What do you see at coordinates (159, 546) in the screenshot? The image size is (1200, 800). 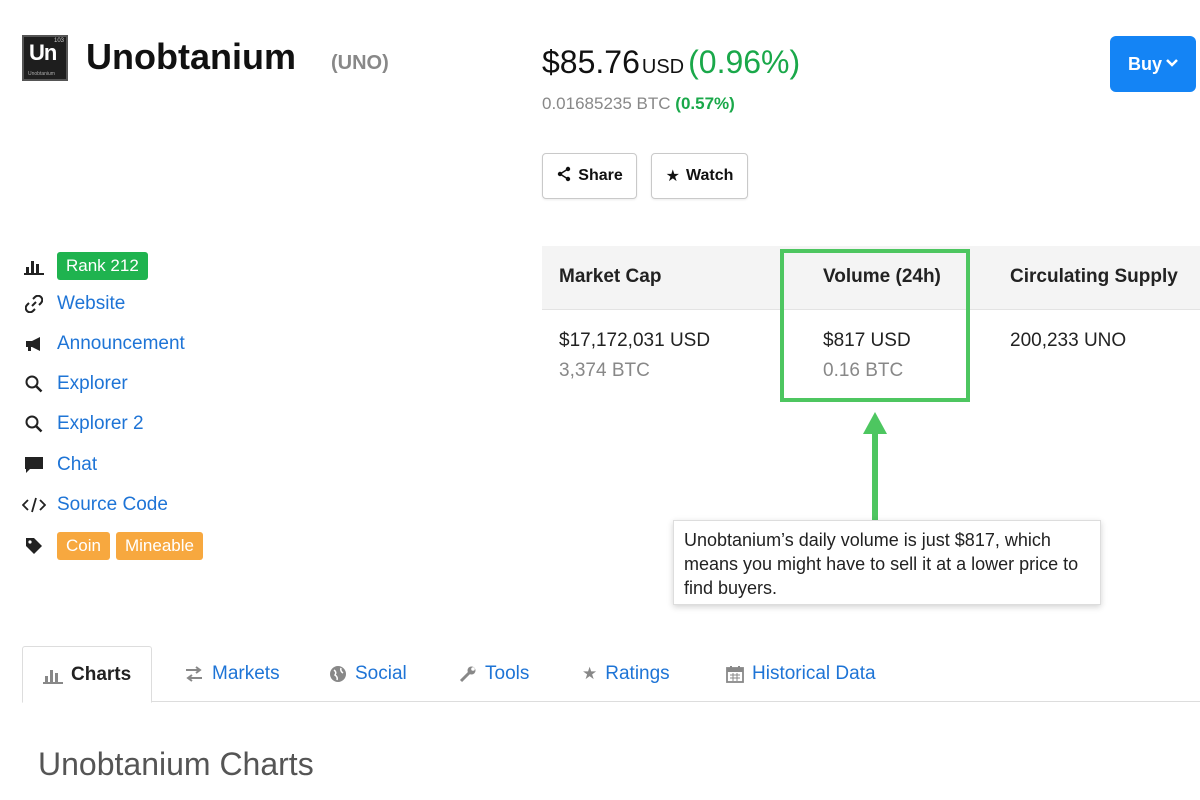 I see `tag-mineable: Mineable` at bounding box center [159, 546].